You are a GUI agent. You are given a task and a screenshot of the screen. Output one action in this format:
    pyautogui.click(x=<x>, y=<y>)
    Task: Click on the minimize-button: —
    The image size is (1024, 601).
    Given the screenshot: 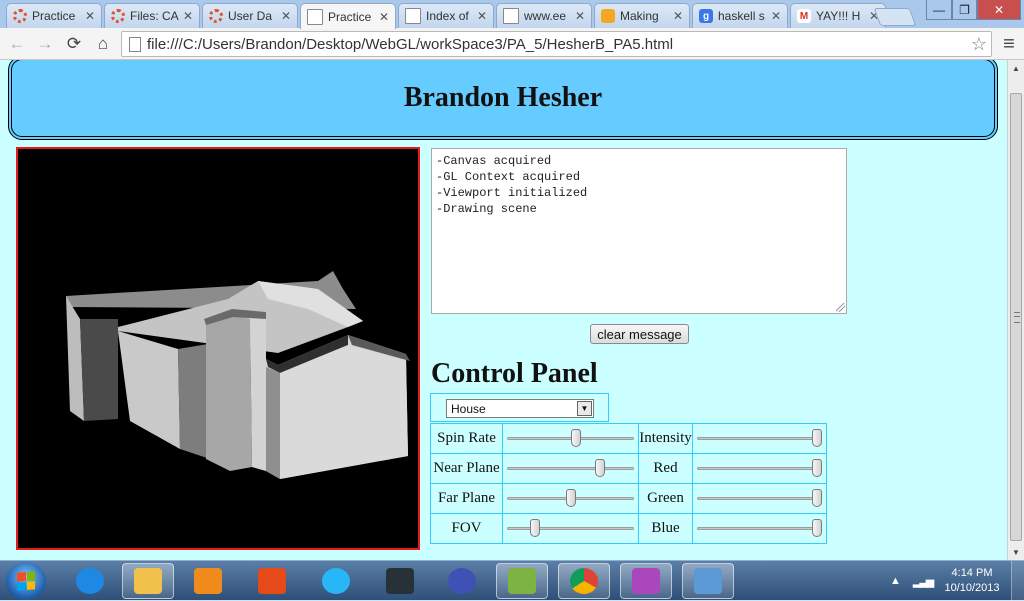 What is the action you would take?
    pyautogui.click(x=939, y=10)
    